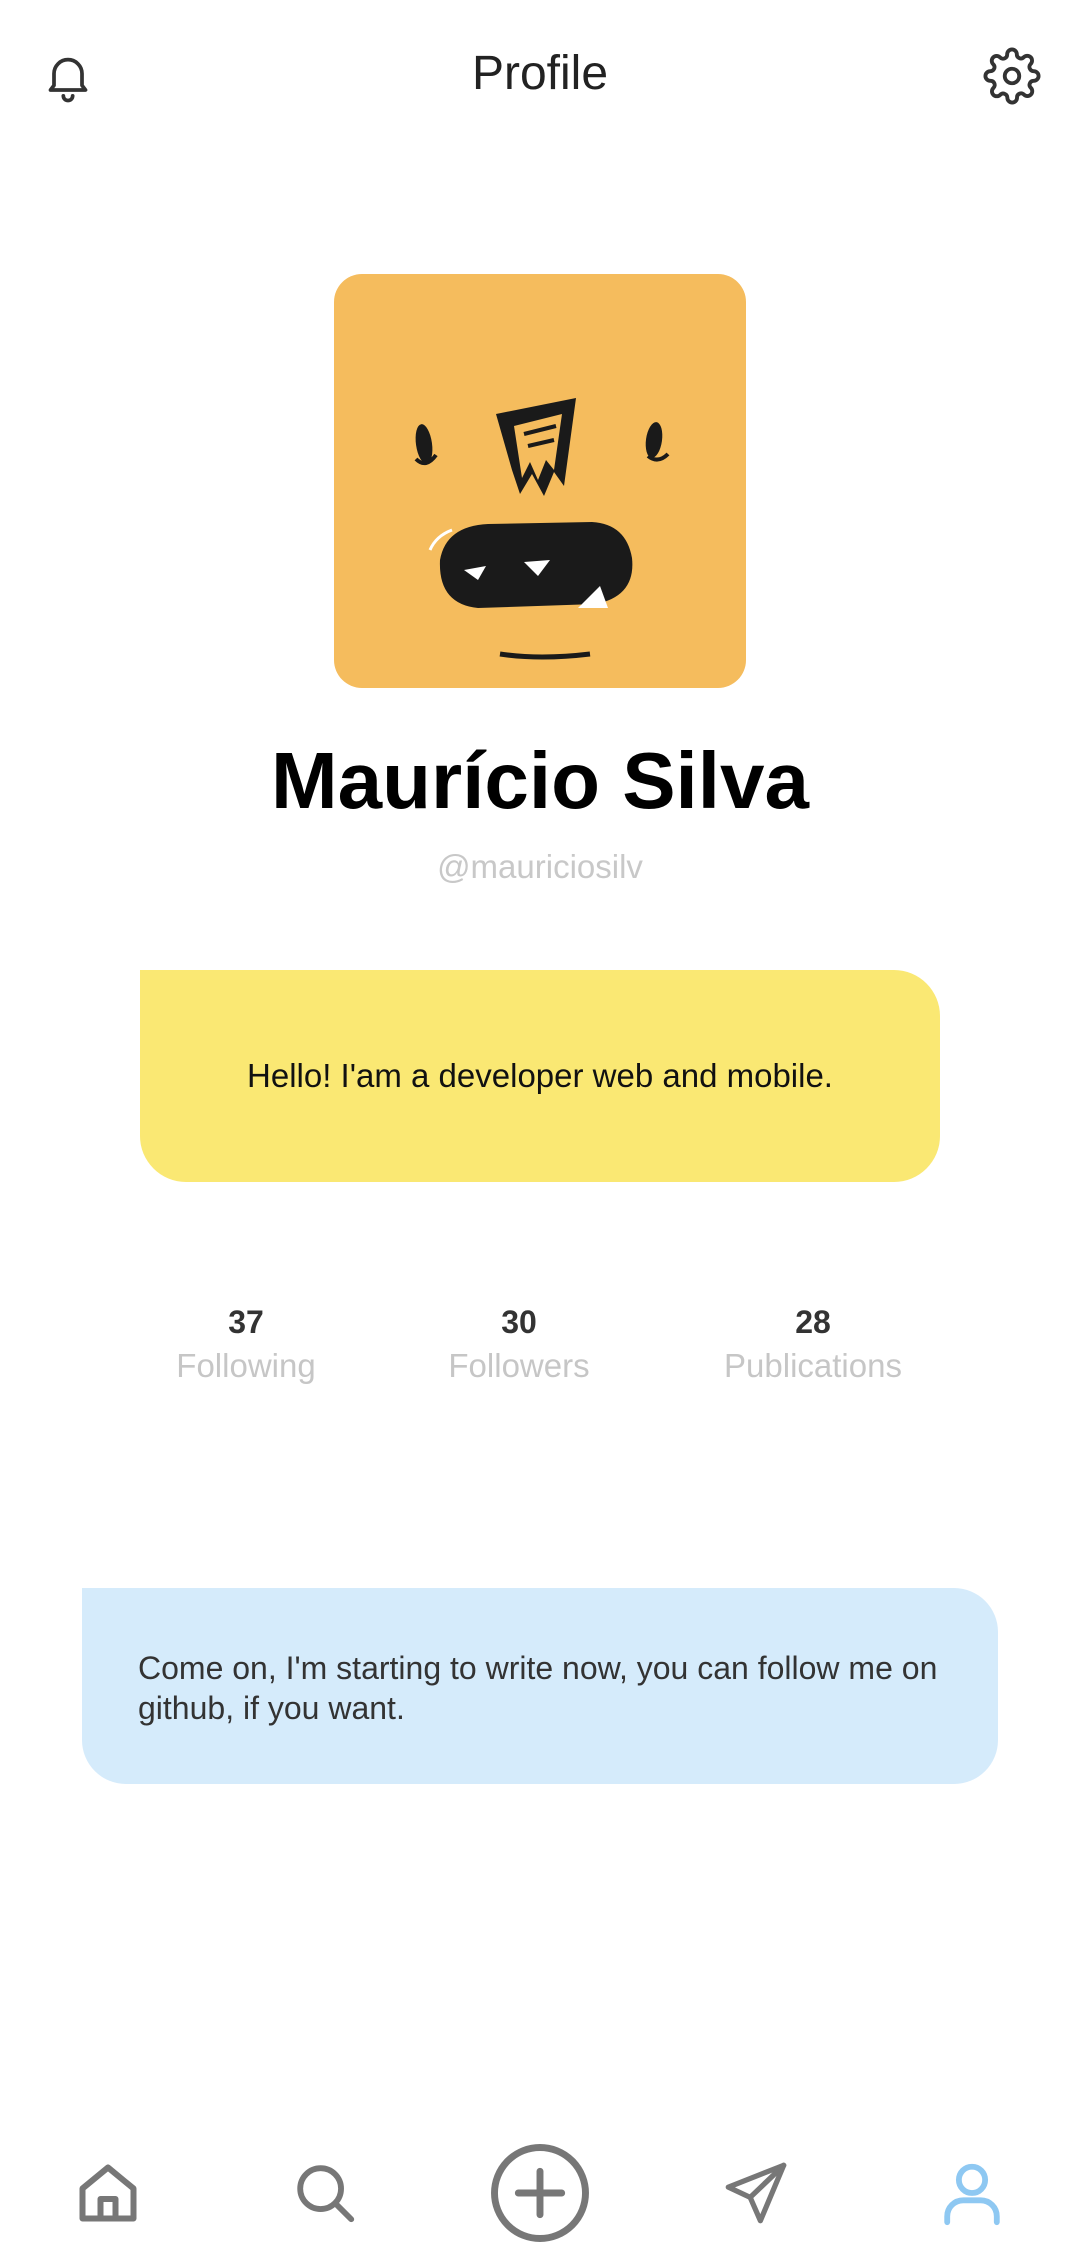  I want to click on bottom-tab-bar, so click(540, 2193).